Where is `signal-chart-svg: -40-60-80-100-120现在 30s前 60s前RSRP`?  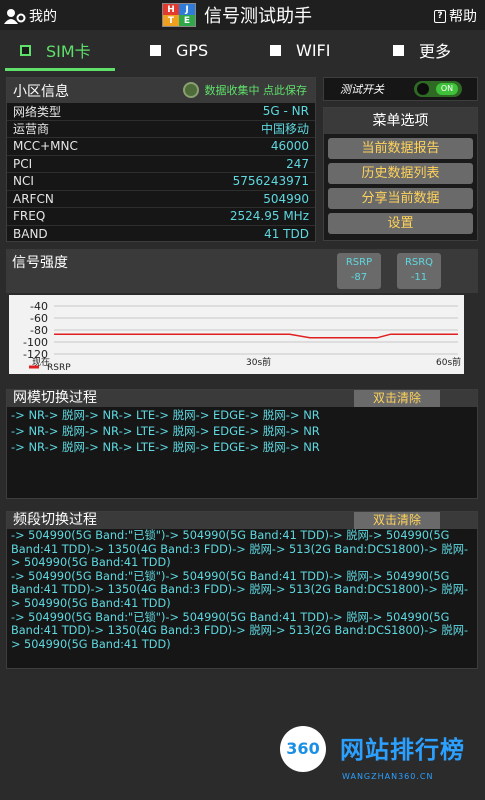 signal-chart-svg: -40-60-80-100-120现在 30s前 60s前RSRP is located at coordinates (242, 336).